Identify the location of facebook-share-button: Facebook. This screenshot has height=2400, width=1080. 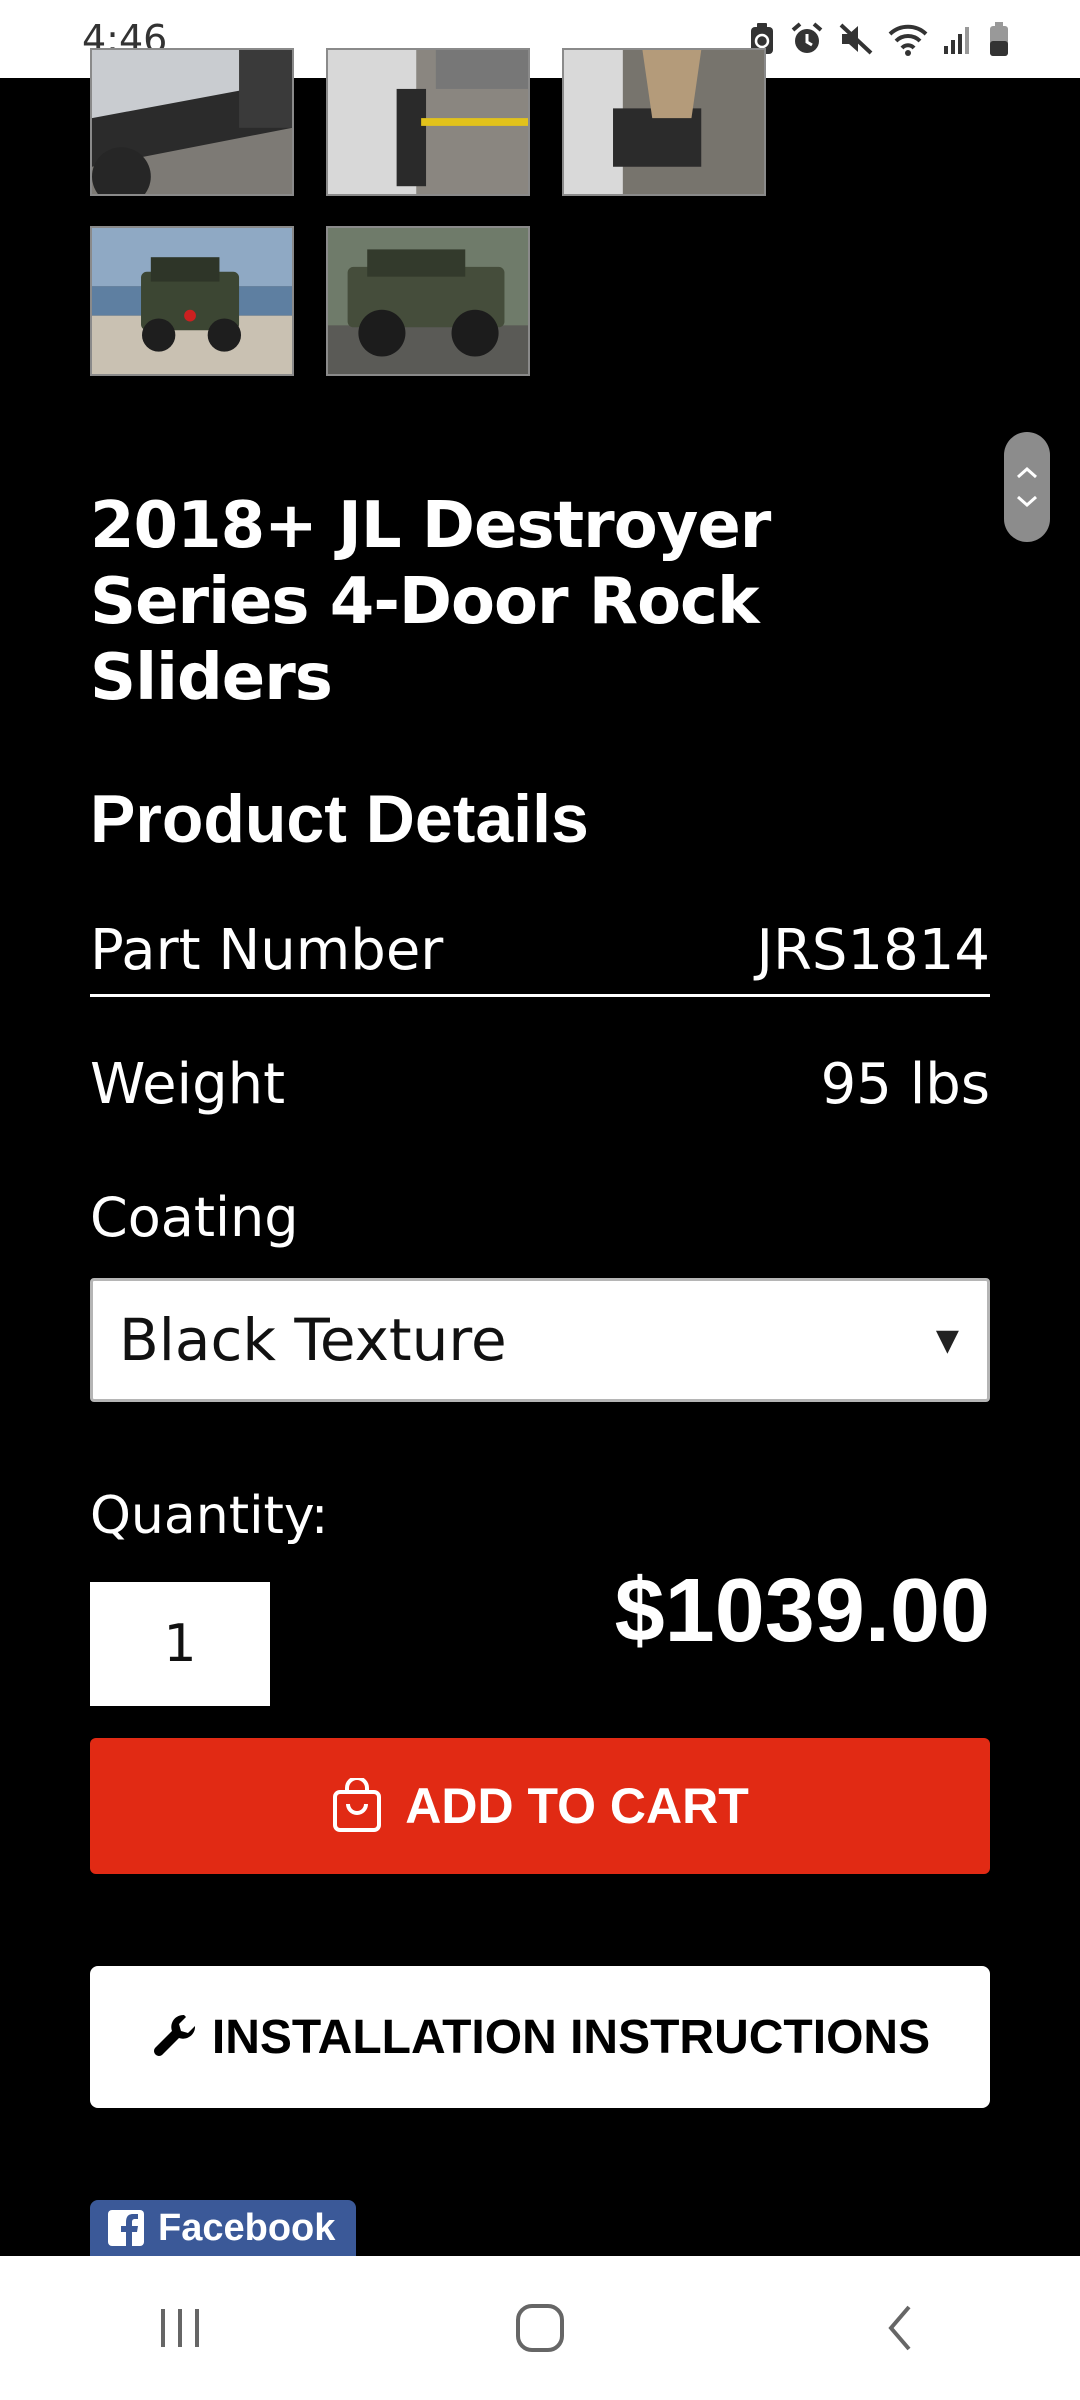
(223, 2228).